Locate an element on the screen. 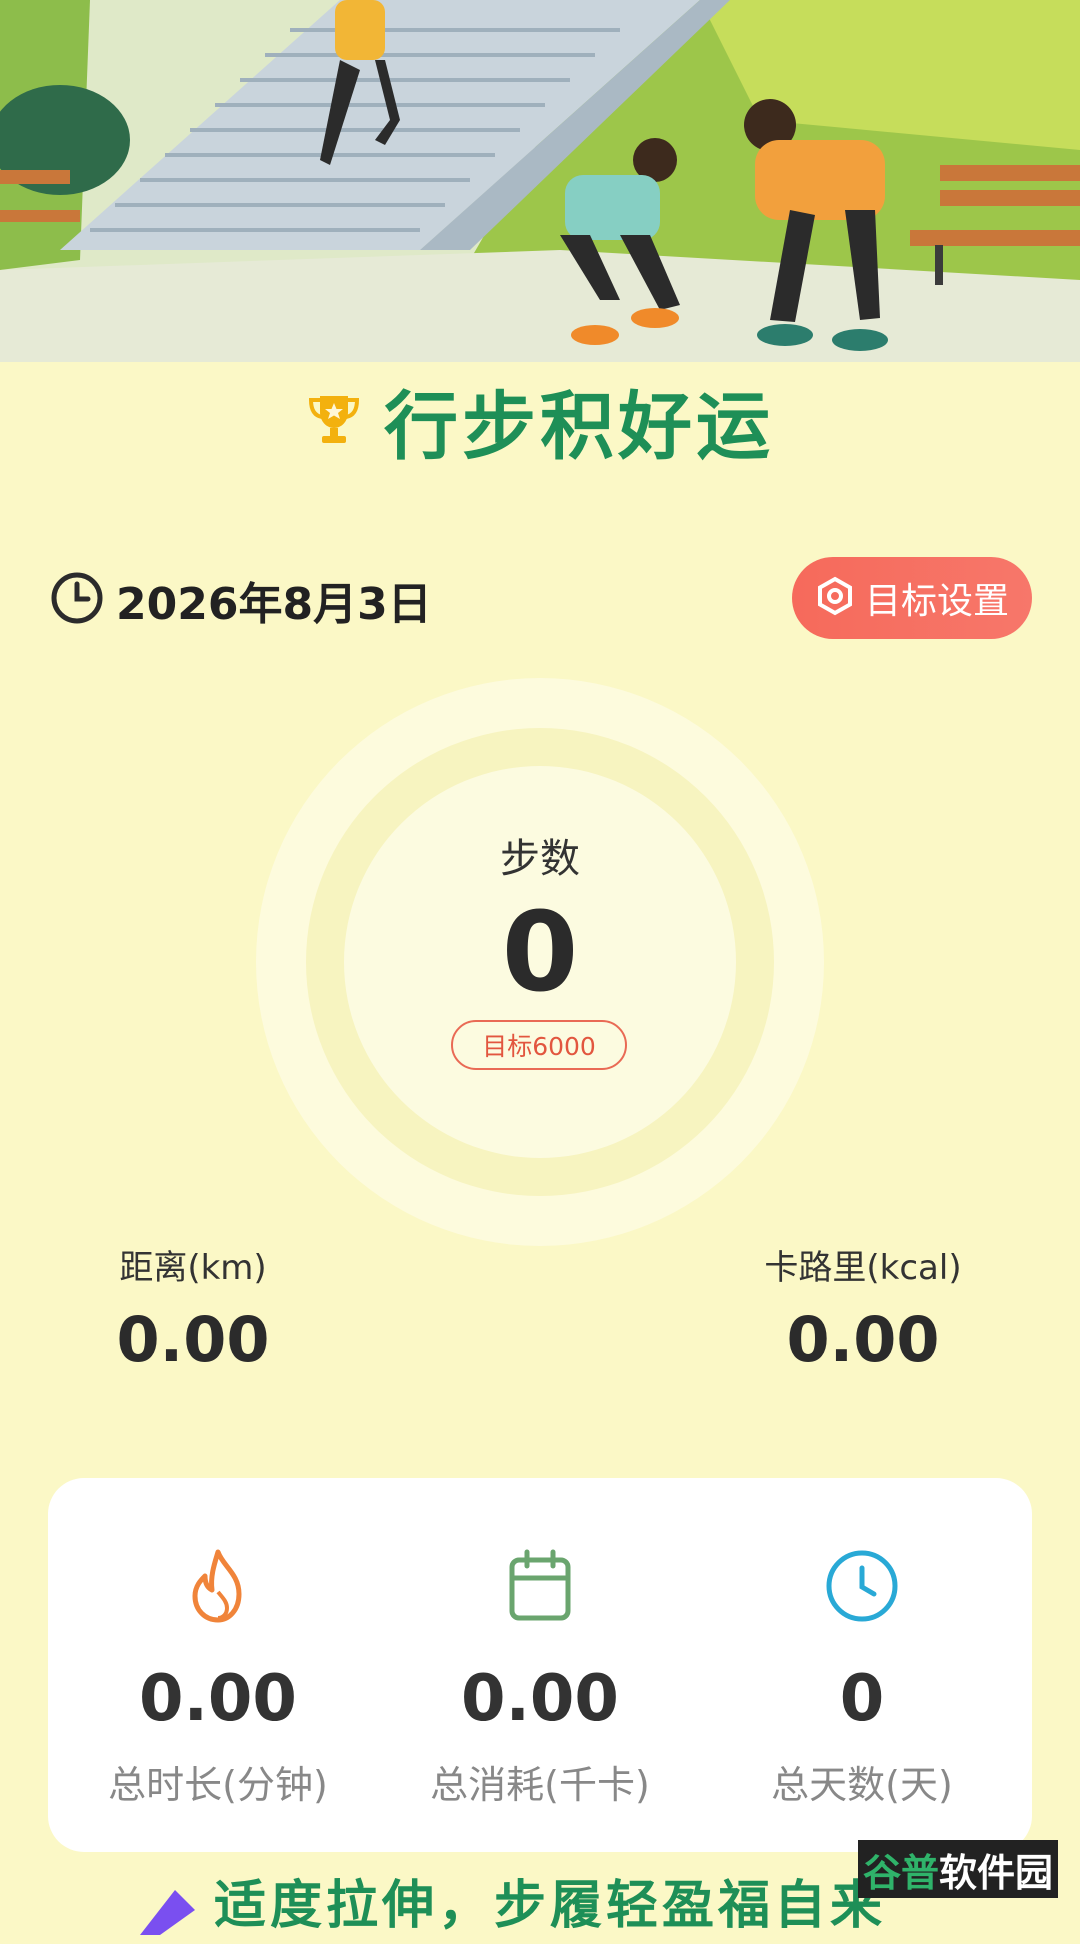 The image size is (1080, 1944). stat-duration-label: 总时长(分钟) is located at coordinates (218, 1785).